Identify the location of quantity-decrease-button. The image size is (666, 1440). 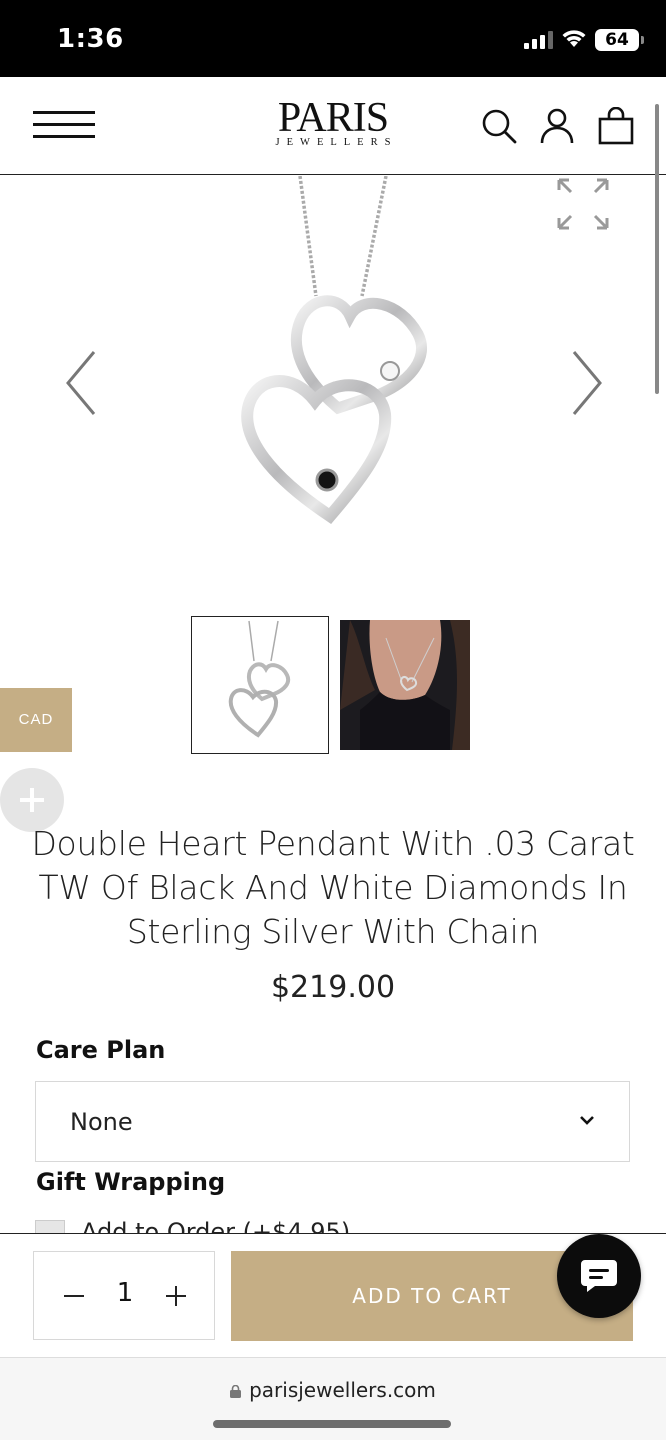
(74, 1296).